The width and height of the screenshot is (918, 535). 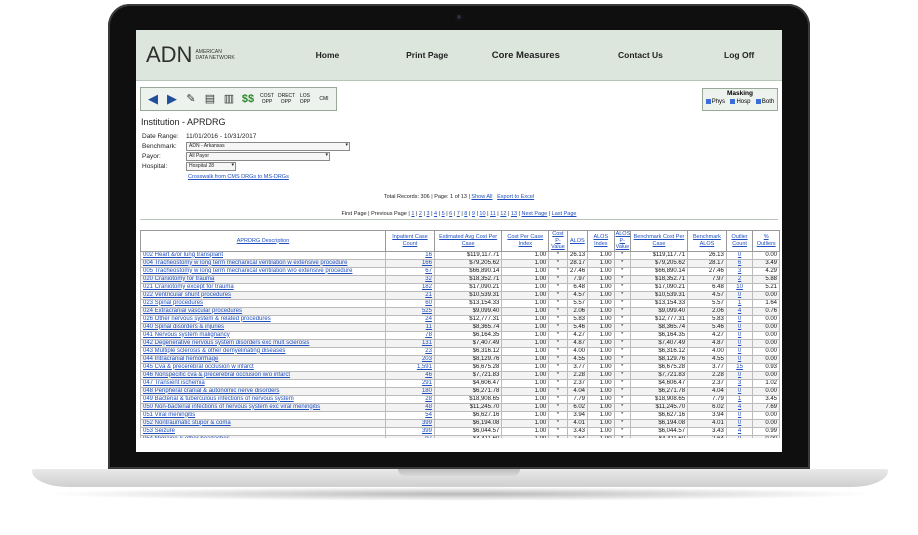 I want to click on case-count-link: 24, so click(x=409, y=319).